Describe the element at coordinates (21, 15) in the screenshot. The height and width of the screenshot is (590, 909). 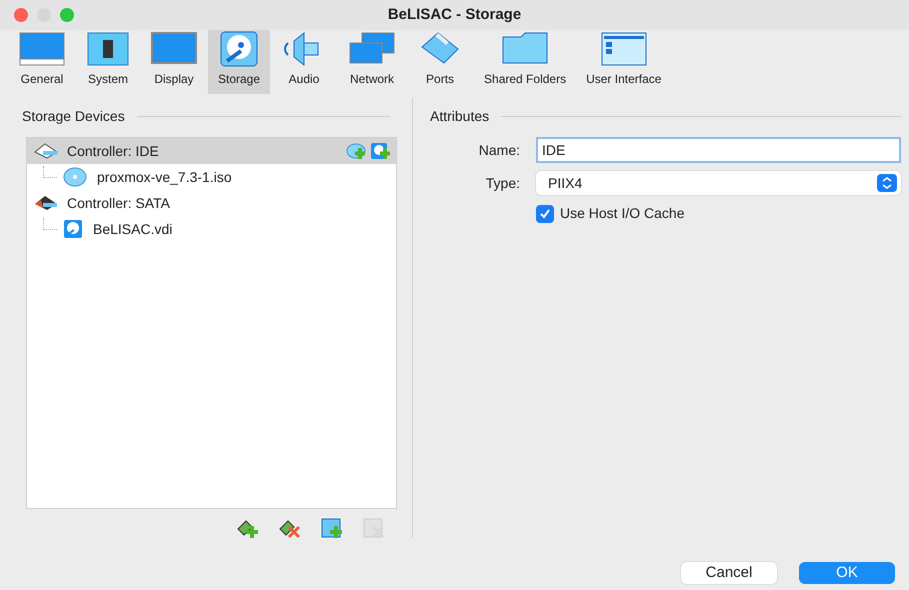
I see `close-button` at that location.